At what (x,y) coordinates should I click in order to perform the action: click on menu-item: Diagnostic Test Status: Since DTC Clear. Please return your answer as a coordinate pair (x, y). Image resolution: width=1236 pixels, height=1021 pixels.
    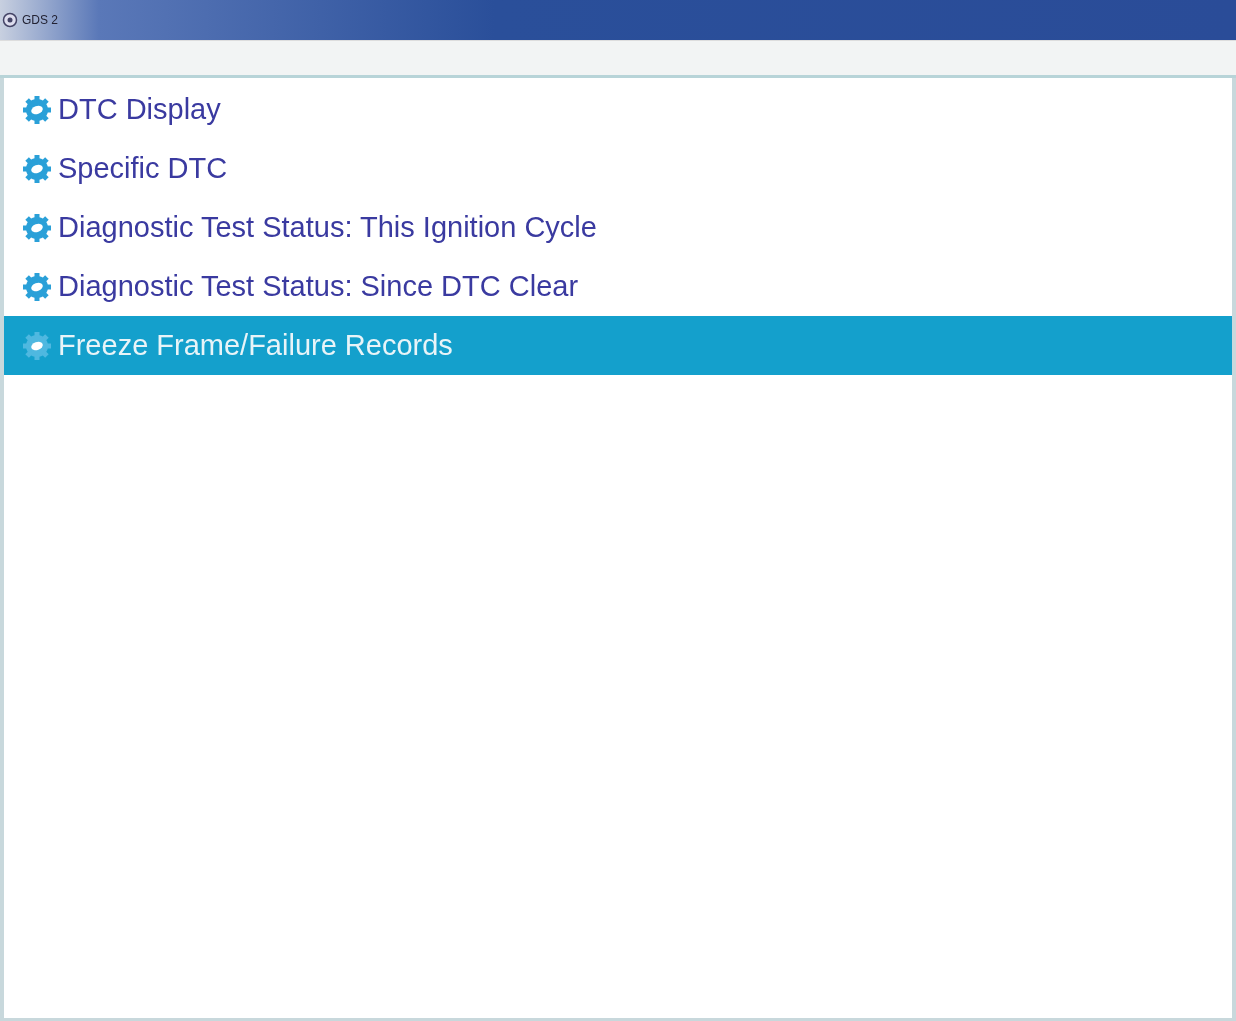
    Looking at the image, I should click on (618, 286).